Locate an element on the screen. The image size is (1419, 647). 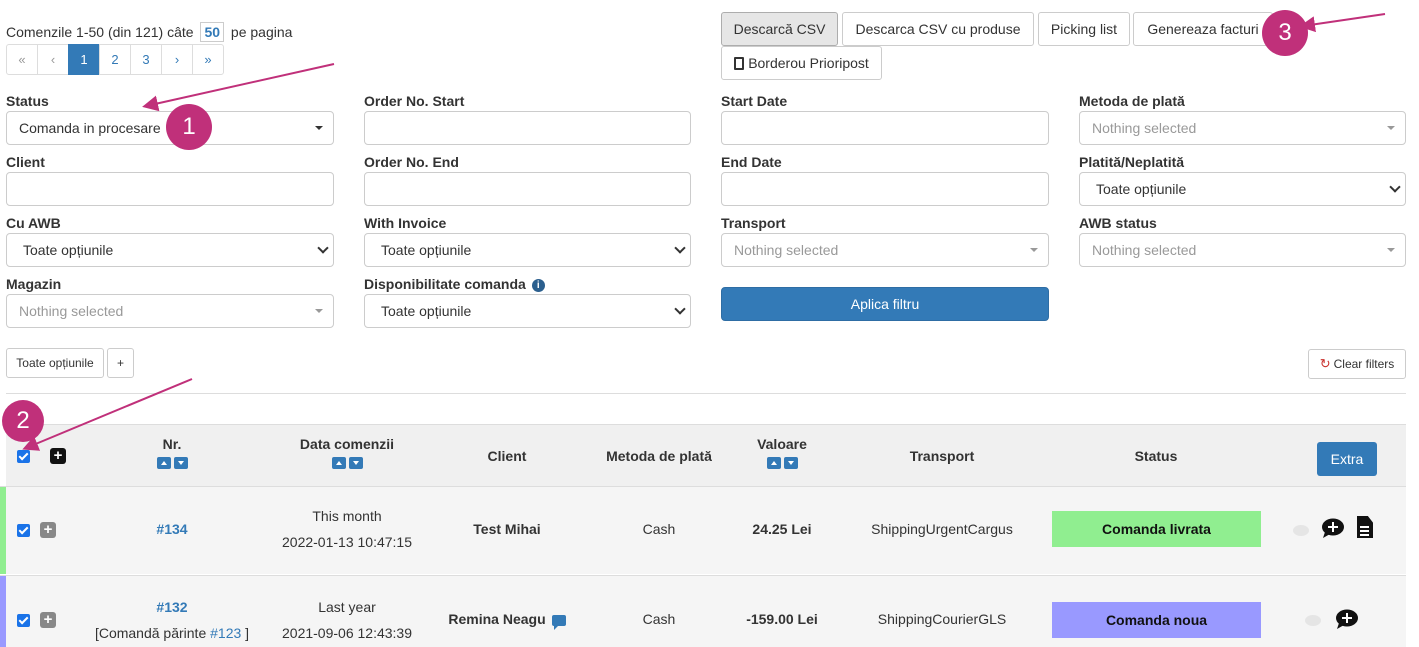
annotation-badge-2: 2 is located at coordinates (23, 421).